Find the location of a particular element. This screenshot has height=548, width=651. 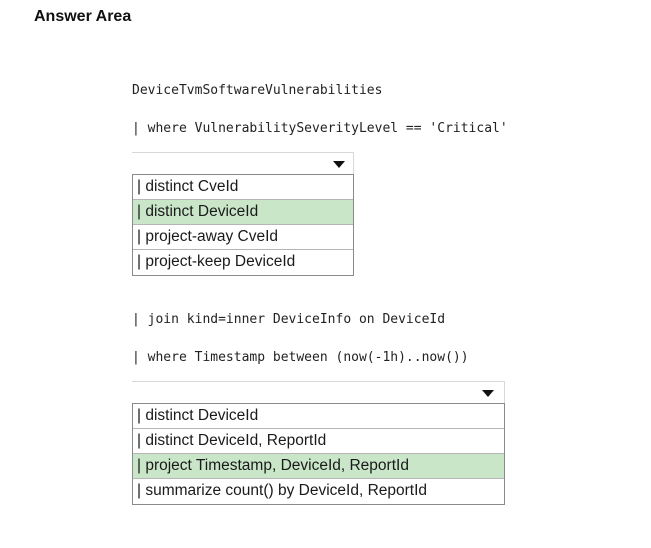

dropdown-1-option: | distinct CveId is located at coordinates (243, 187).